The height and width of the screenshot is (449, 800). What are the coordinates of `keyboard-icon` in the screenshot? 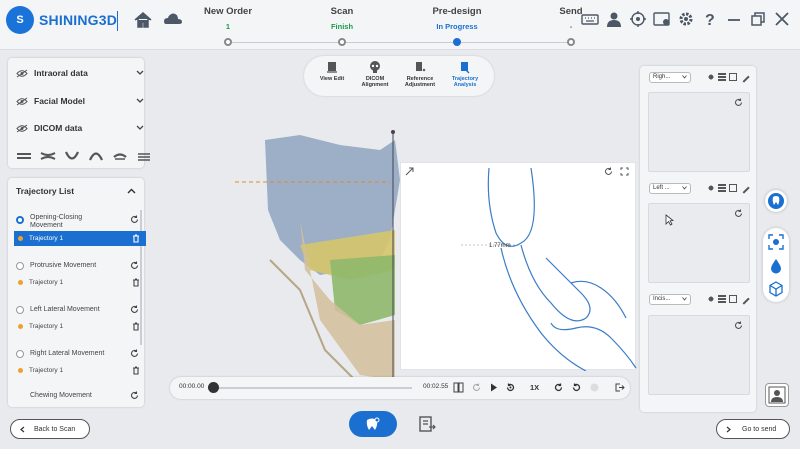 It's located at (590, 19).